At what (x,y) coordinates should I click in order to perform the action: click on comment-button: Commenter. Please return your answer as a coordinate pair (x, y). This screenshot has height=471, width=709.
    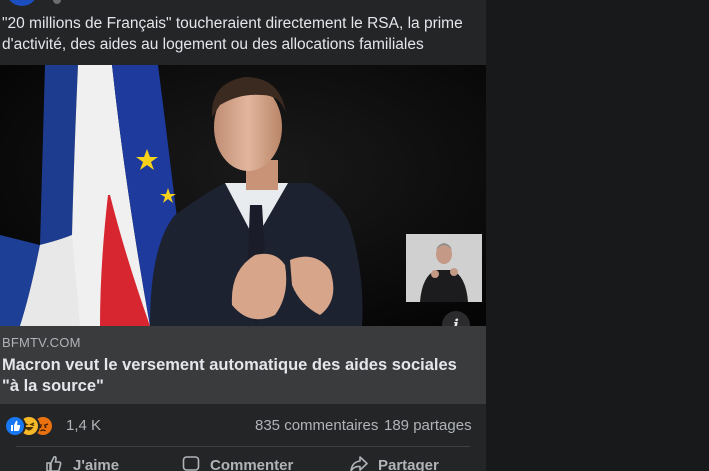
    Looking at the image, I should click on (237, 462).